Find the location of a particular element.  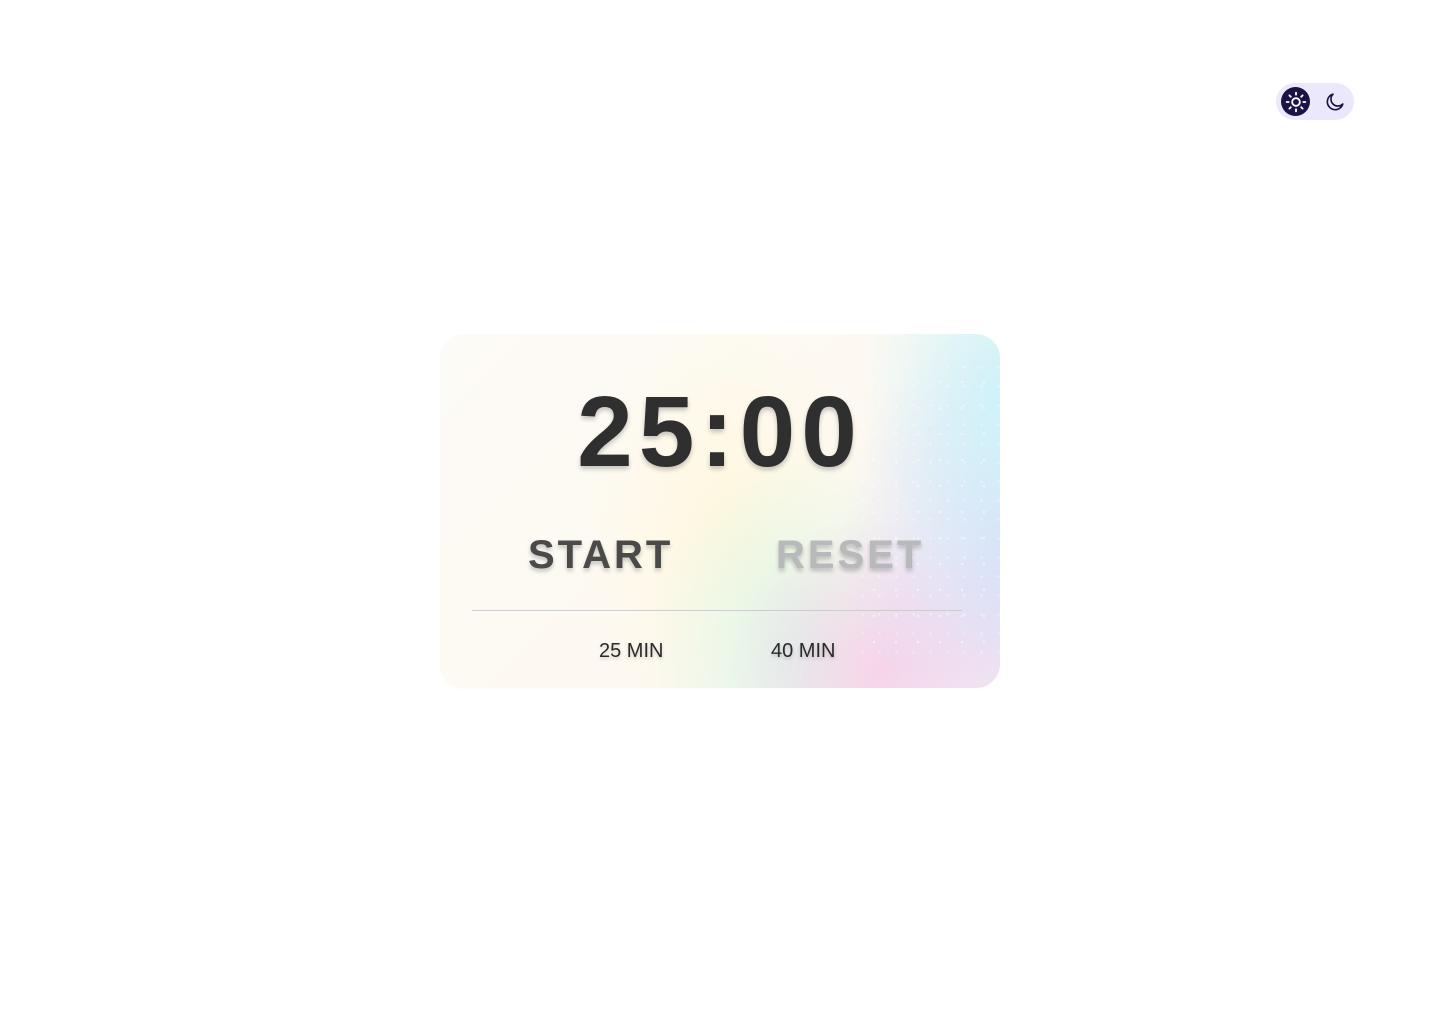

reset-button: RESET is located at coordinates (850, 555).